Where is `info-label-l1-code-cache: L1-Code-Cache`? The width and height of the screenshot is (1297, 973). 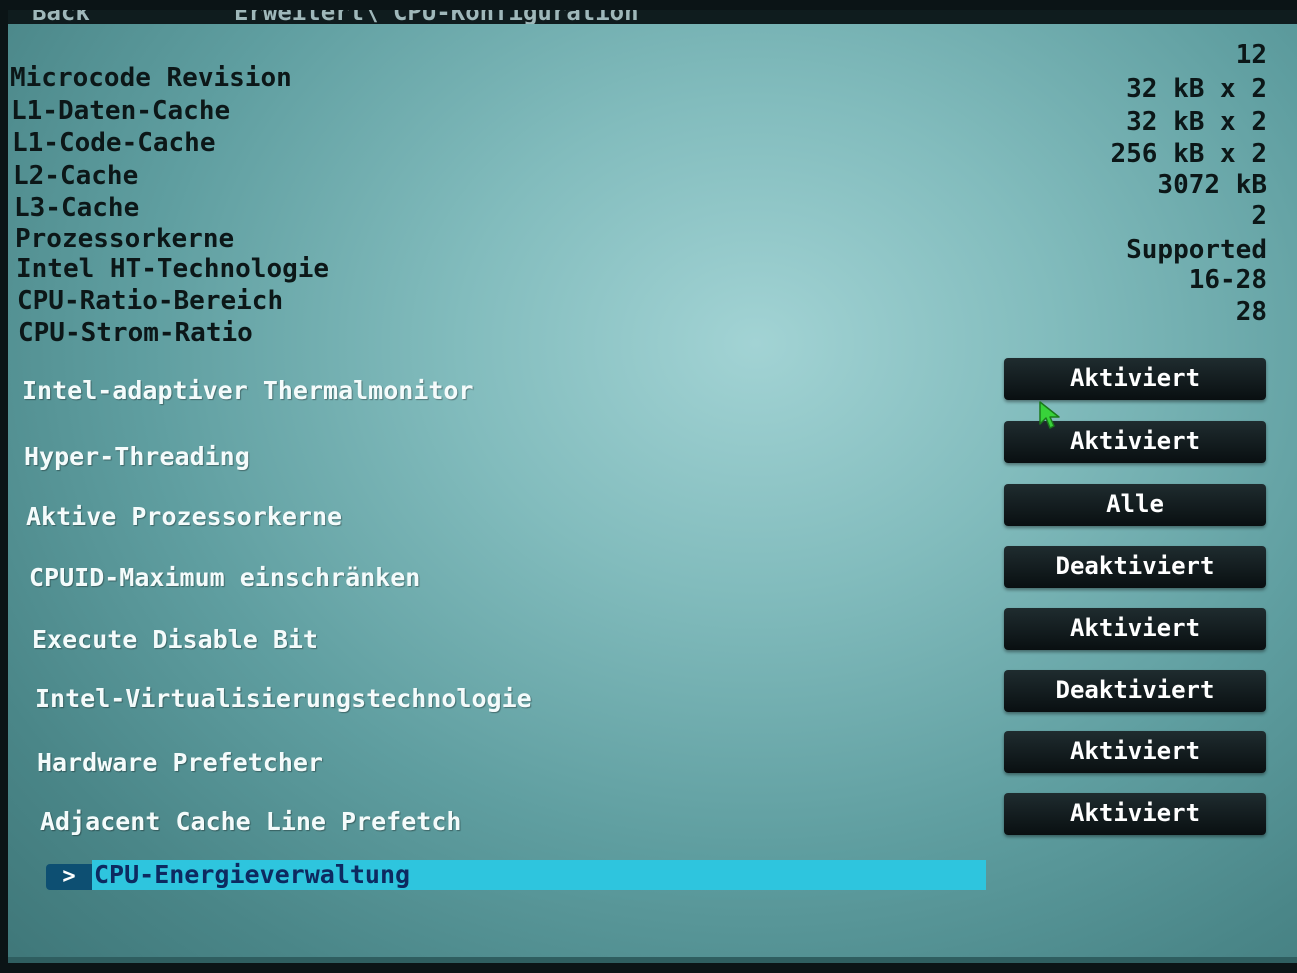 info-label-l1-code-cache: L1-Code-Cache is located at coordinates (114, 143).